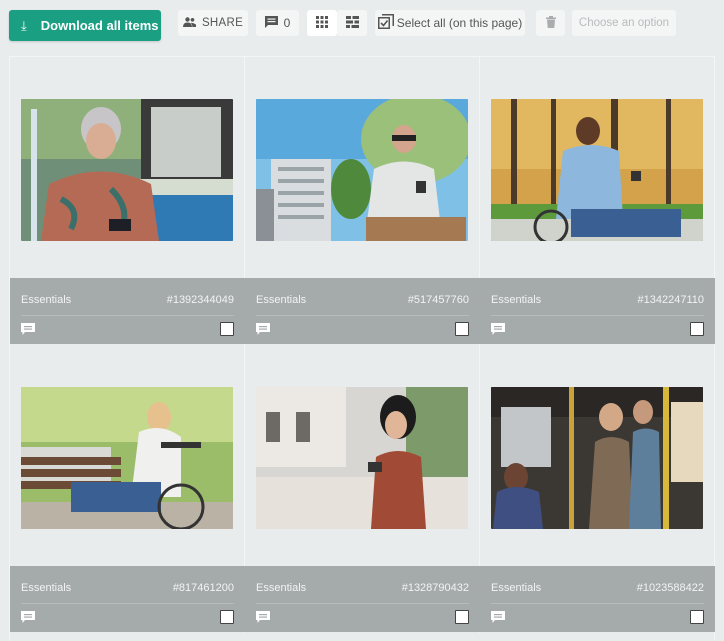 This screenshot has width=724, height=641. I want to click on share-button: SHARE, so click(213, 23).